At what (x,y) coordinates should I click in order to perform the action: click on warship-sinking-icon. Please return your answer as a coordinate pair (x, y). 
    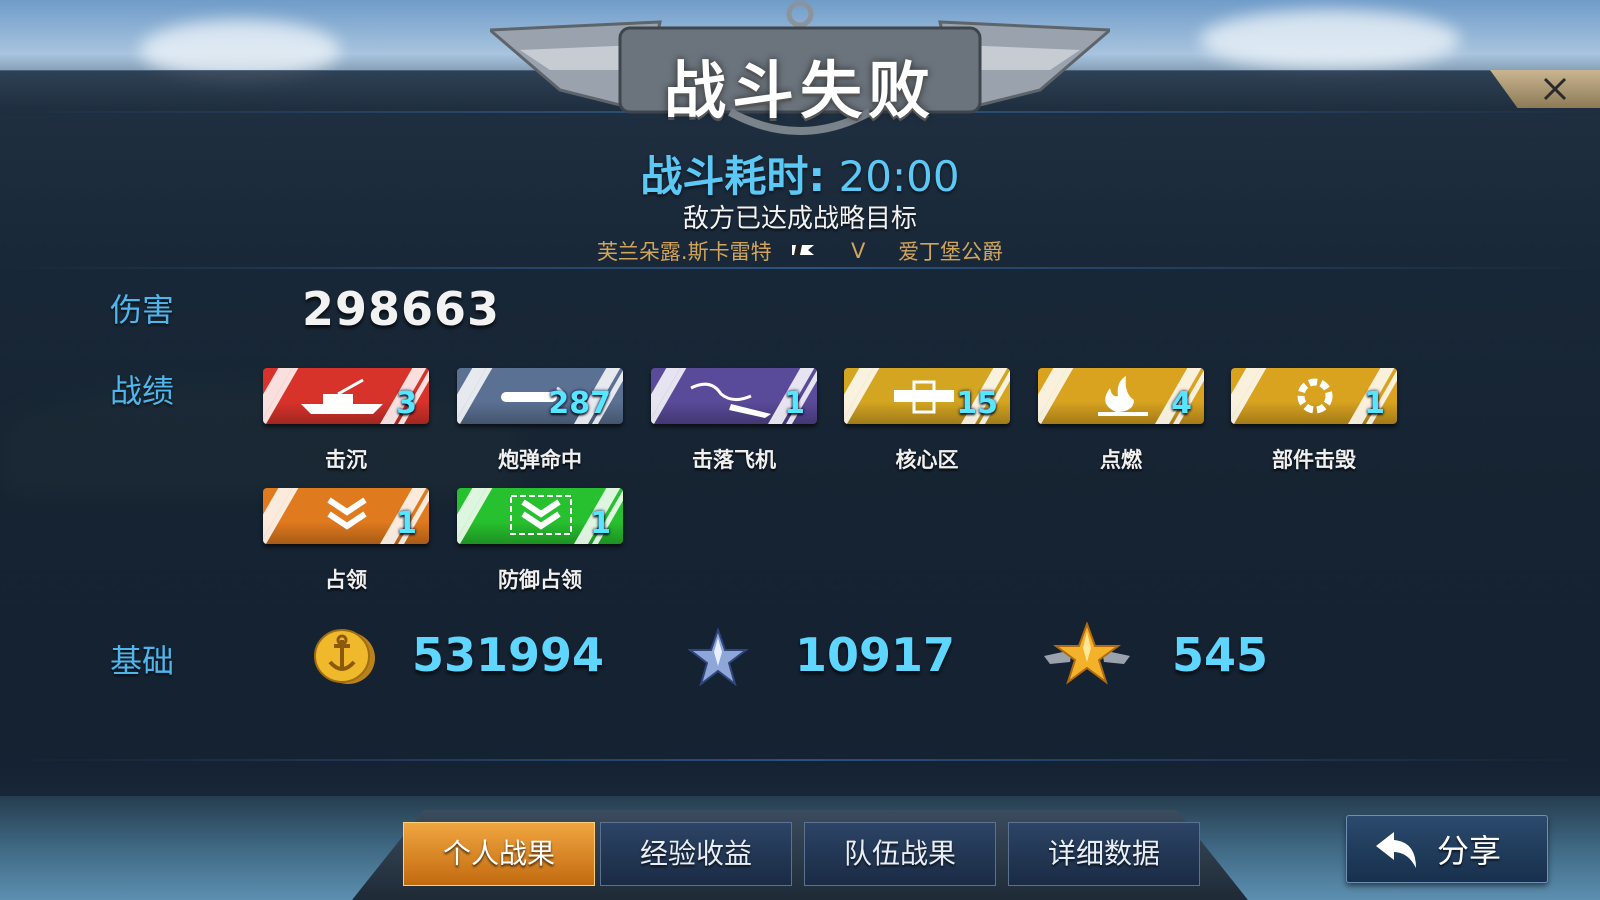
    Looking at the image, I should click on (342, 396).